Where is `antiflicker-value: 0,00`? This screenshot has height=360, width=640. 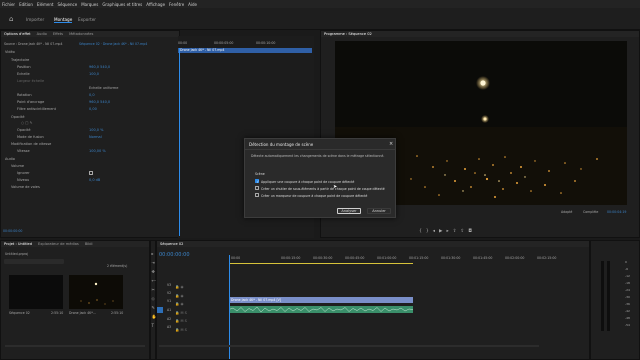
antiflicker-value: 0,00 is located at coordinates (93, 109).